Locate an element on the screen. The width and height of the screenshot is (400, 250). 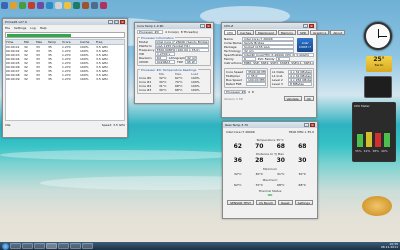
tab-about: About is located at coordinates (338, 32).